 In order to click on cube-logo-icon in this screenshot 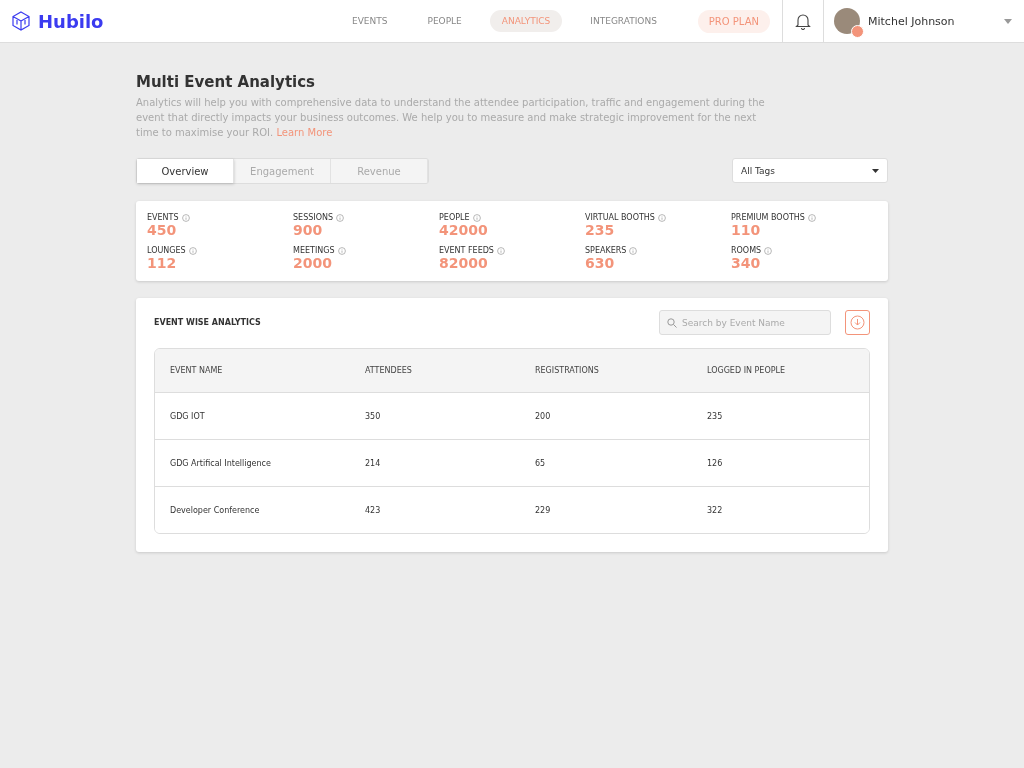, I will do `click(21, 21)`.